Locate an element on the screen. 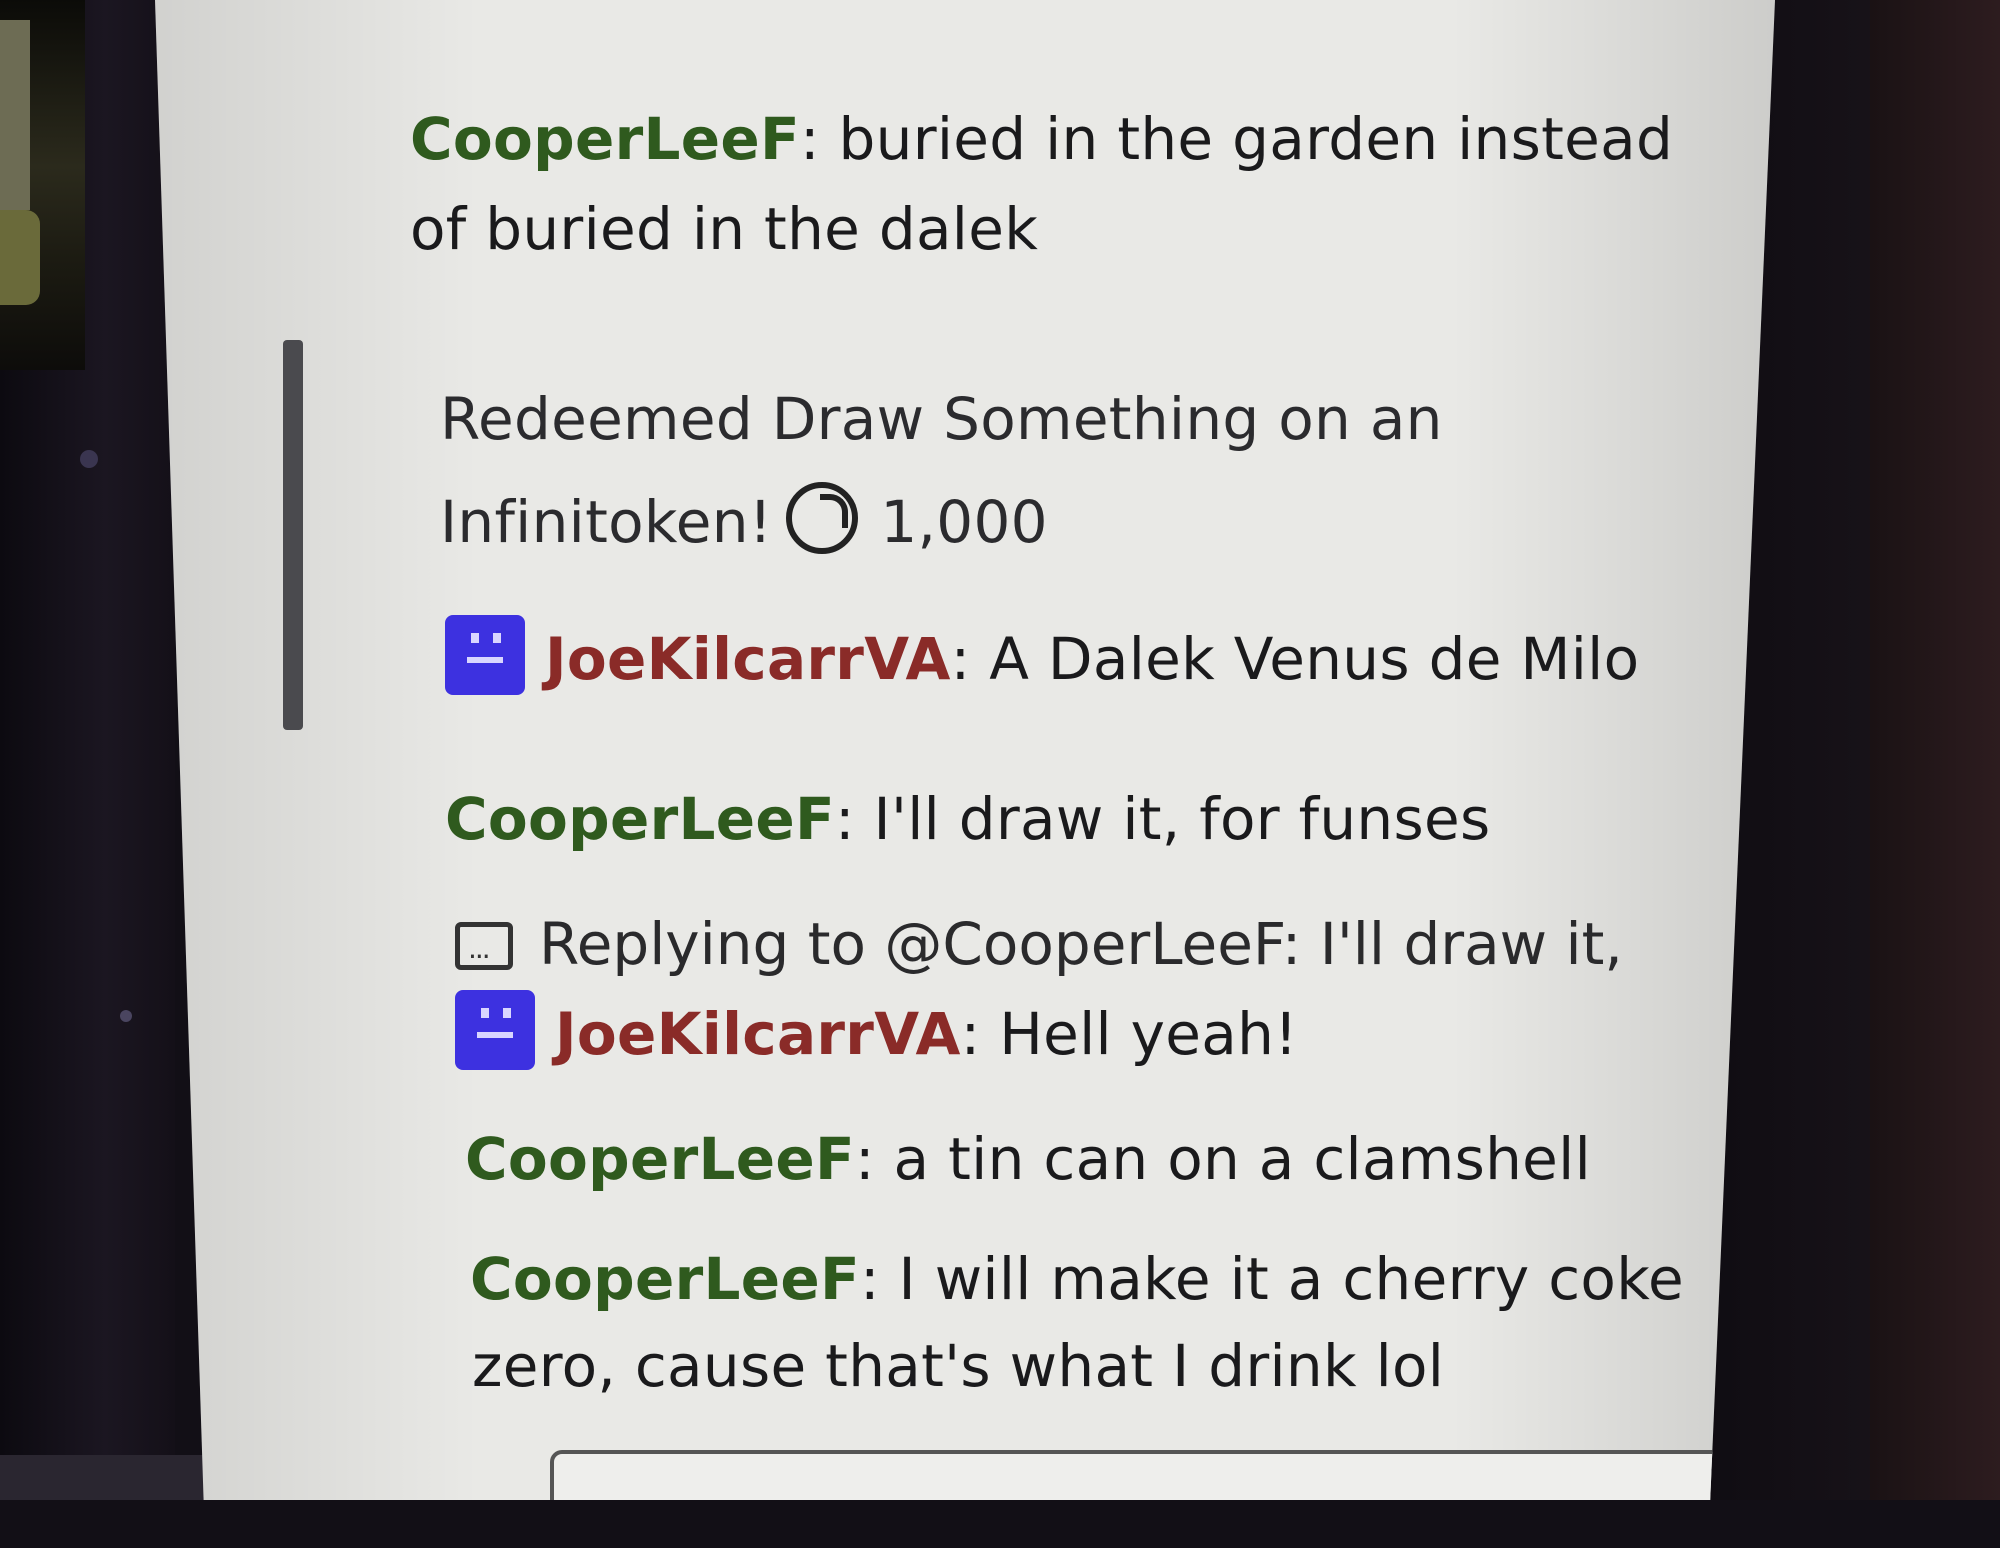  chat-message: CooperLeeF: buried in the garden instead is located at coordinates (1041, 139).